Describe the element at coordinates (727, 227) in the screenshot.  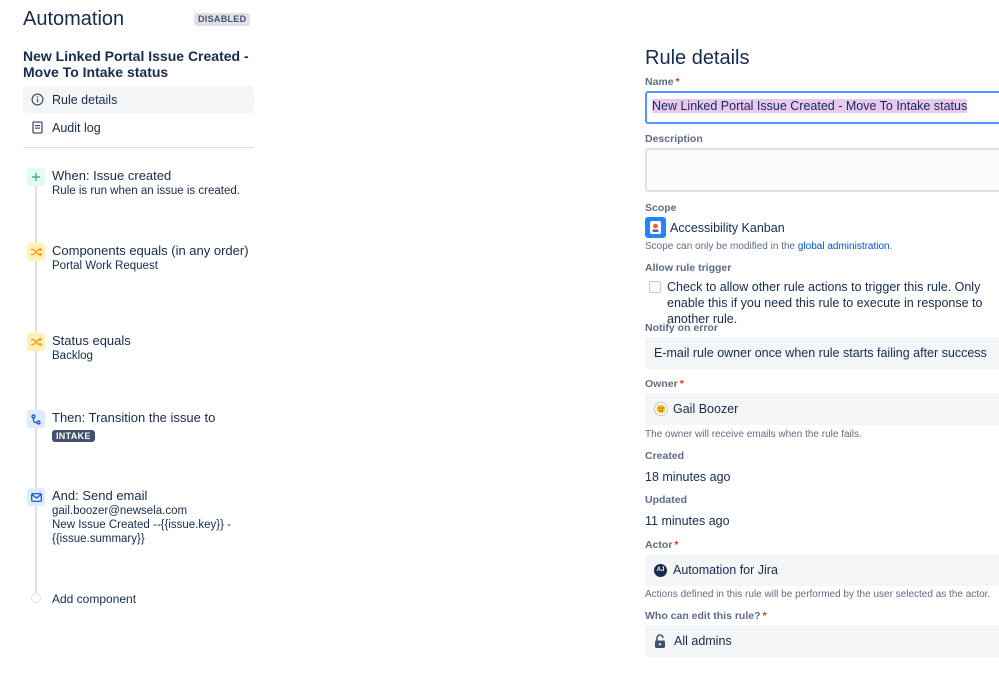
I see `scope-name: Accessibility Kanban` at that location.